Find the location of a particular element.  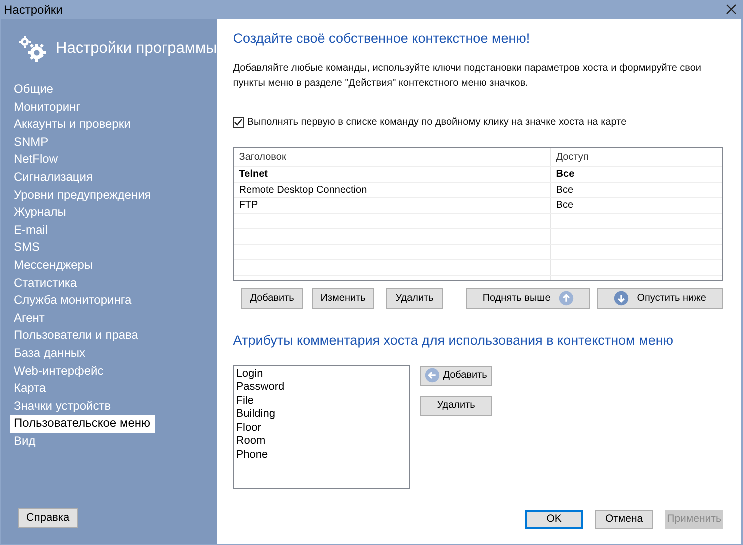

attribute-button: Удалить is located at coordinates (456, 406).